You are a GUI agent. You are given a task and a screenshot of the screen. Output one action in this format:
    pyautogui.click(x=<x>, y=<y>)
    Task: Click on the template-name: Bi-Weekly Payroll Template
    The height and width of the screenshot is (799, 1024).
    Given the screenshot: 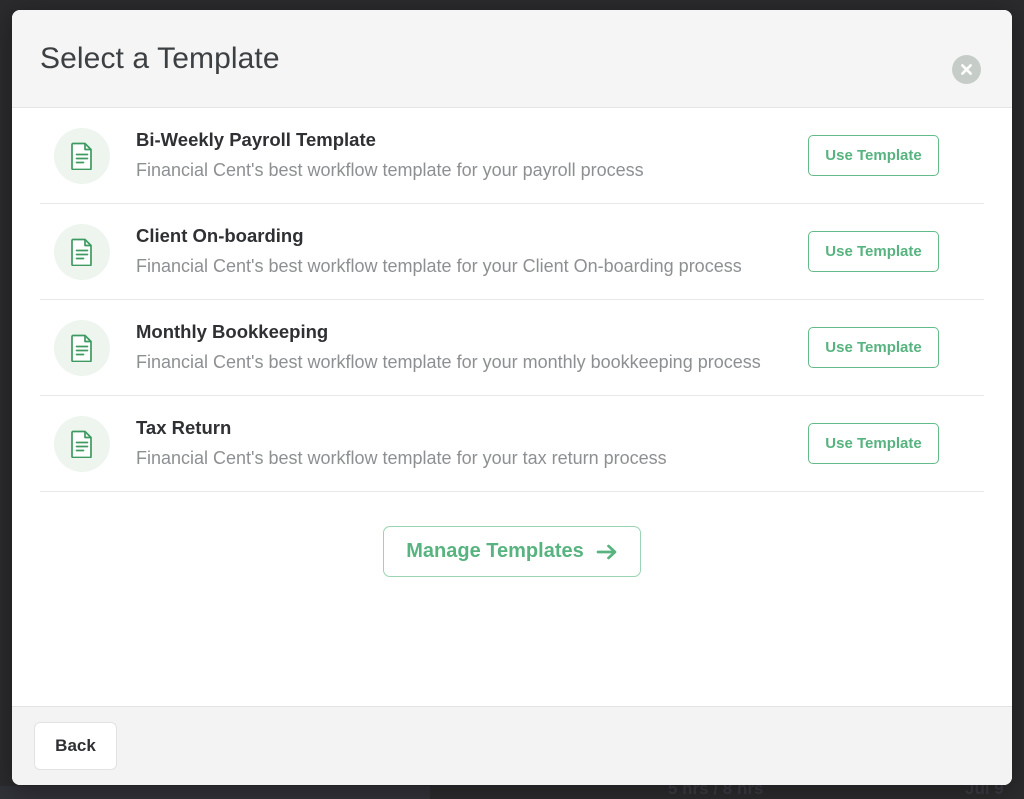 What is the action you would take?
    pyautogui.click(x=256, y=140)
    